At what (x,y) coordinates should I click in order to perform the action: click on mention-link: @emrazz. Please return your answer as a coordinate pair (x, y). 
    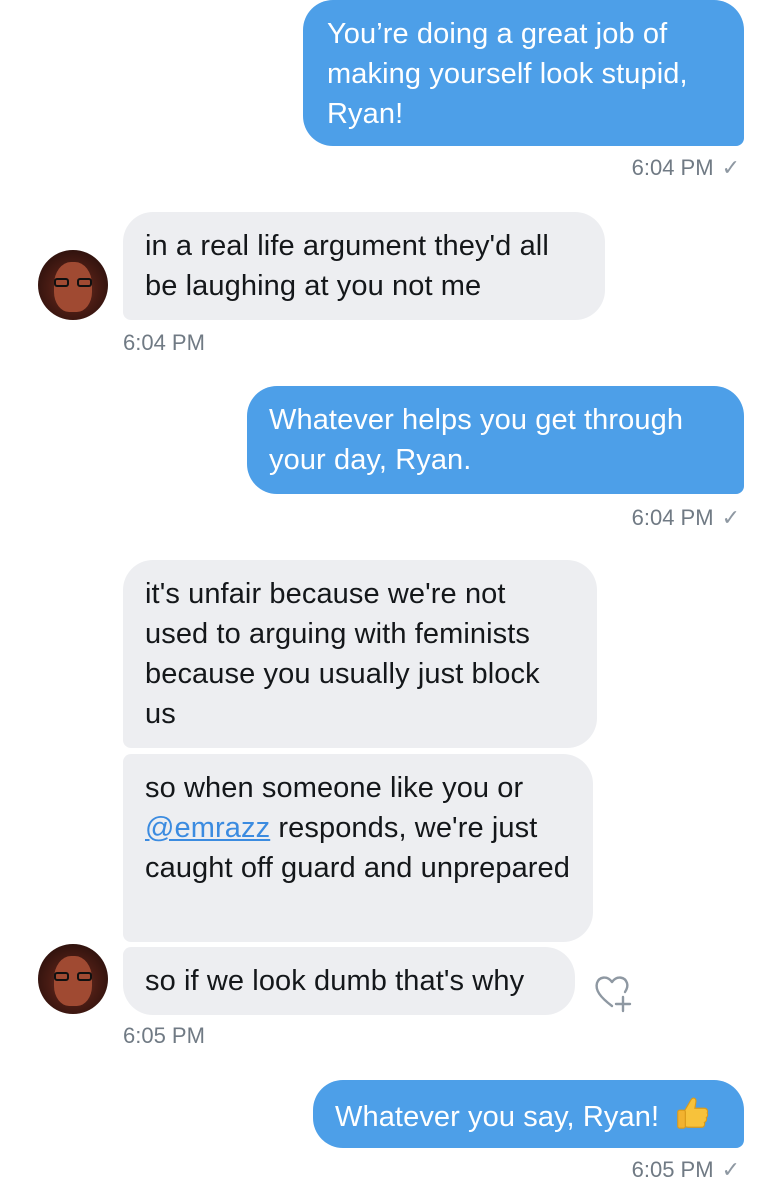
    Looking at the image, I should click on (207, 828).